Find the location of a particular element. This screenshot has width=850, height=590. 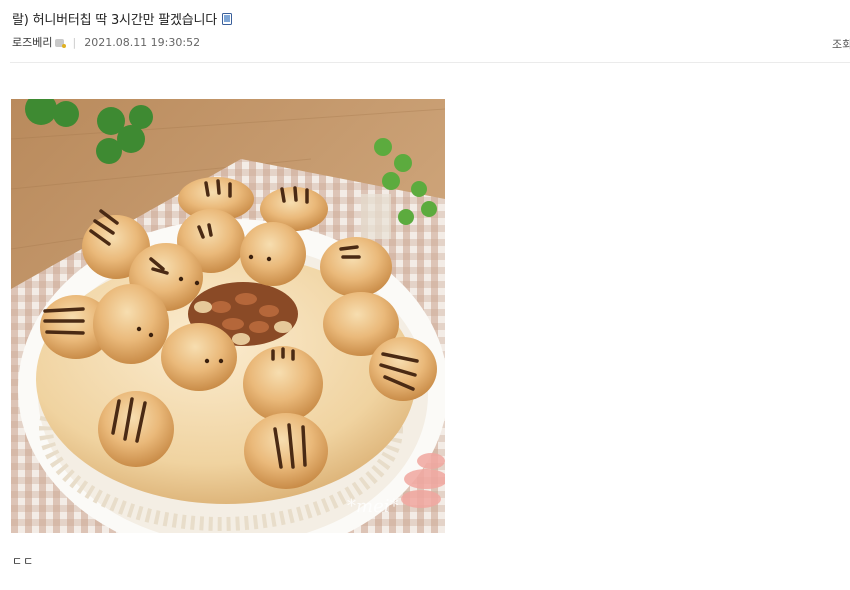

post-meta: 로즈베리 | 2021.08.11 19:30:52 is located at coordinates (106, 42).